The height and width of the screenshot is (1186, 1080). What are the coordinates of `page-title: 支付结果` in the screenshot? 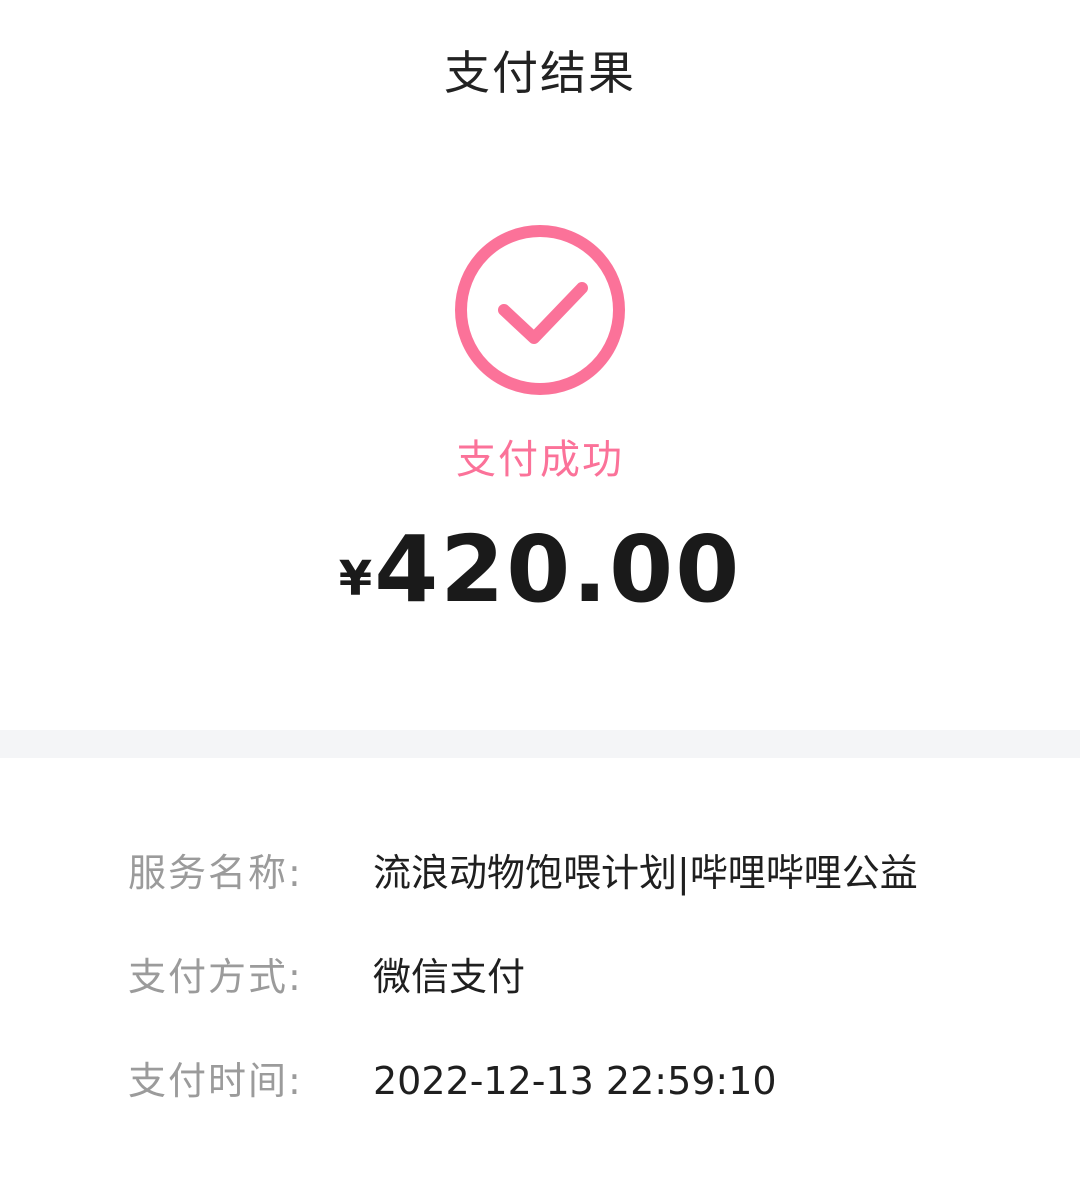 It's located at (540, 73).